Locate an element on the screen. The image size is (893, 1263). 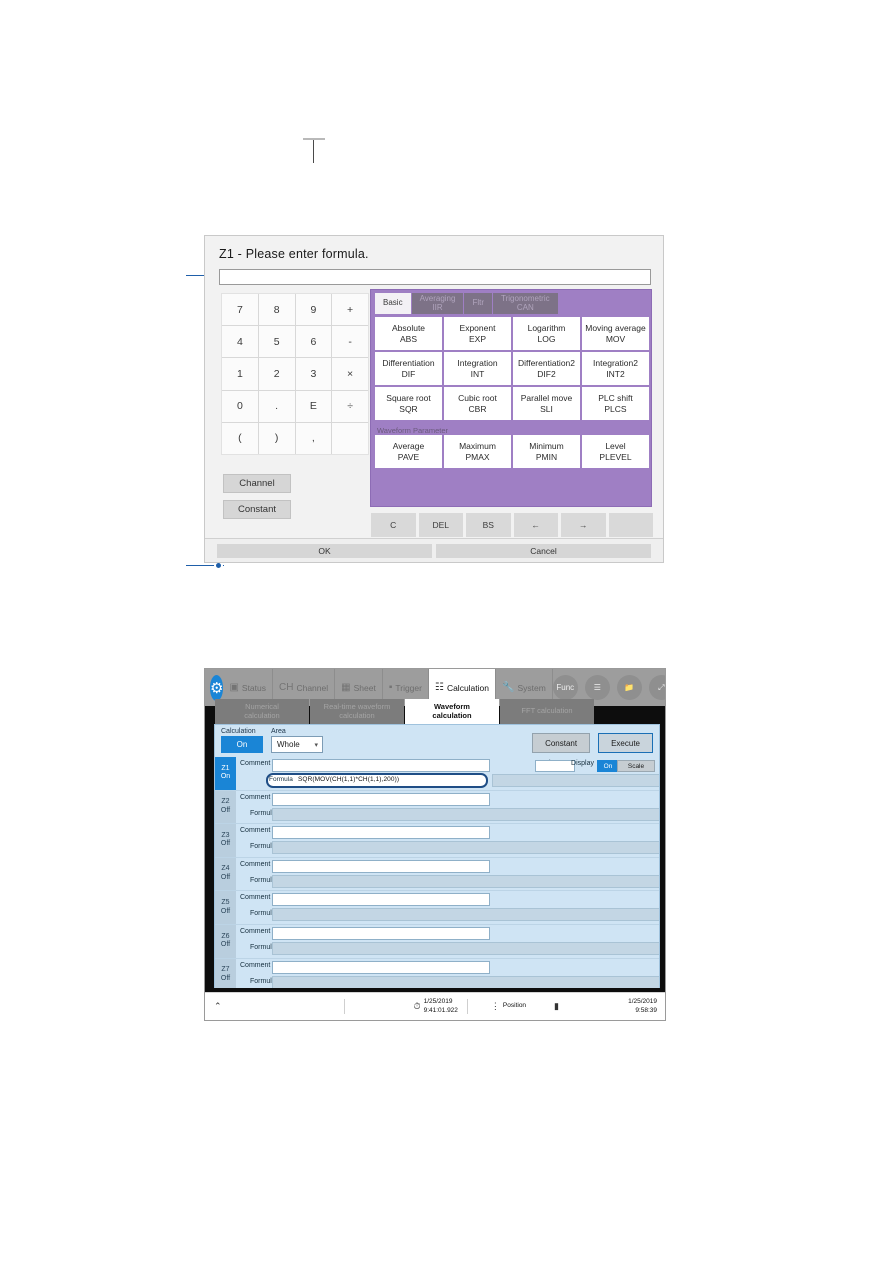
backspace-button: BS is located at coordinates (488, 525).